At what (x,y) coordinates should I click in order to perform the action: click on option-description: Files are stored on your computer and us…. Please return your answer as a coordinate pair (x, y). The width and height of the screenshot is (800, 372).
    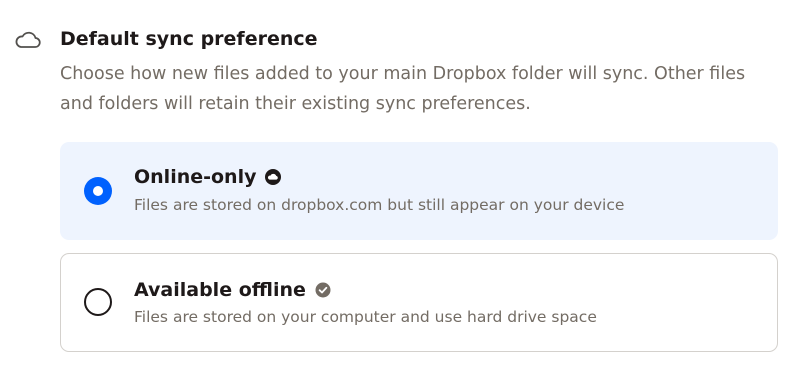
    Looking at the image, I should click on (365, 317).